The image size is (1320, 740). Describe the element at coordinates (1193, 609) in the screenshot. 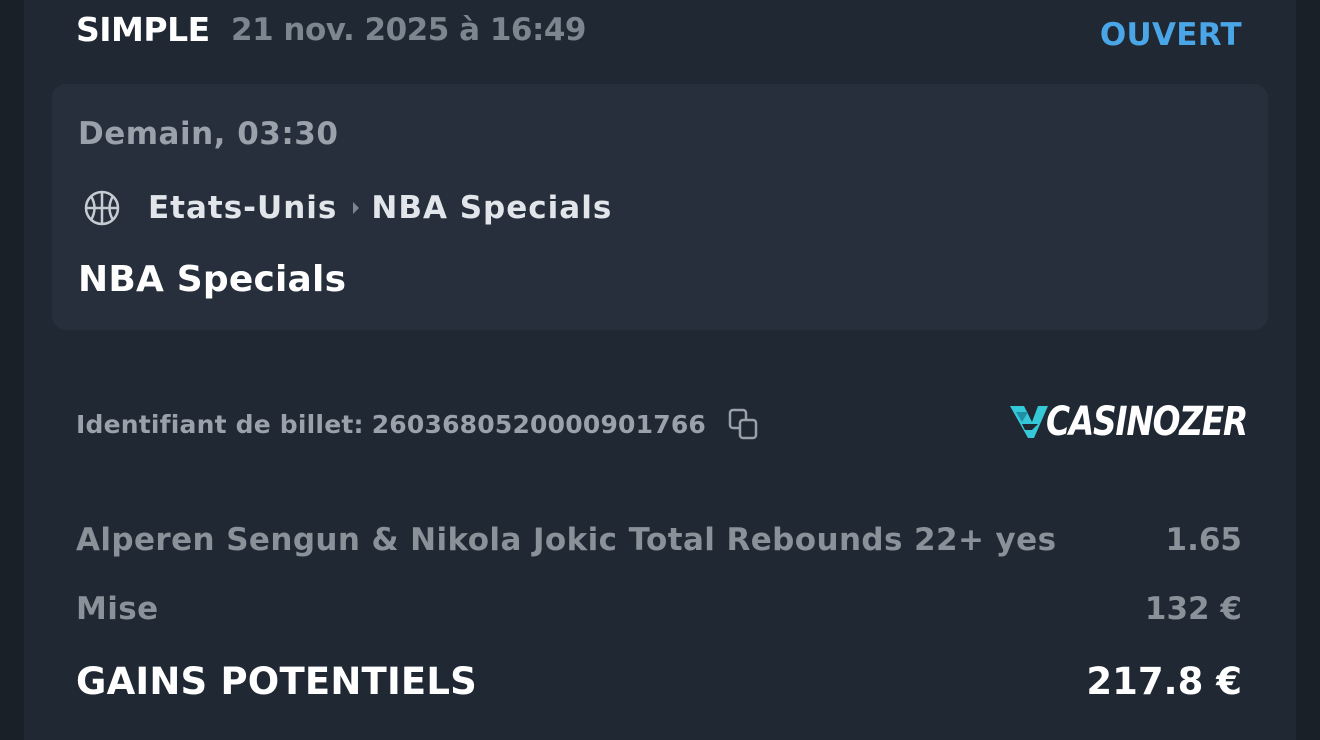

I see `stake-value: 132 €` at that location.